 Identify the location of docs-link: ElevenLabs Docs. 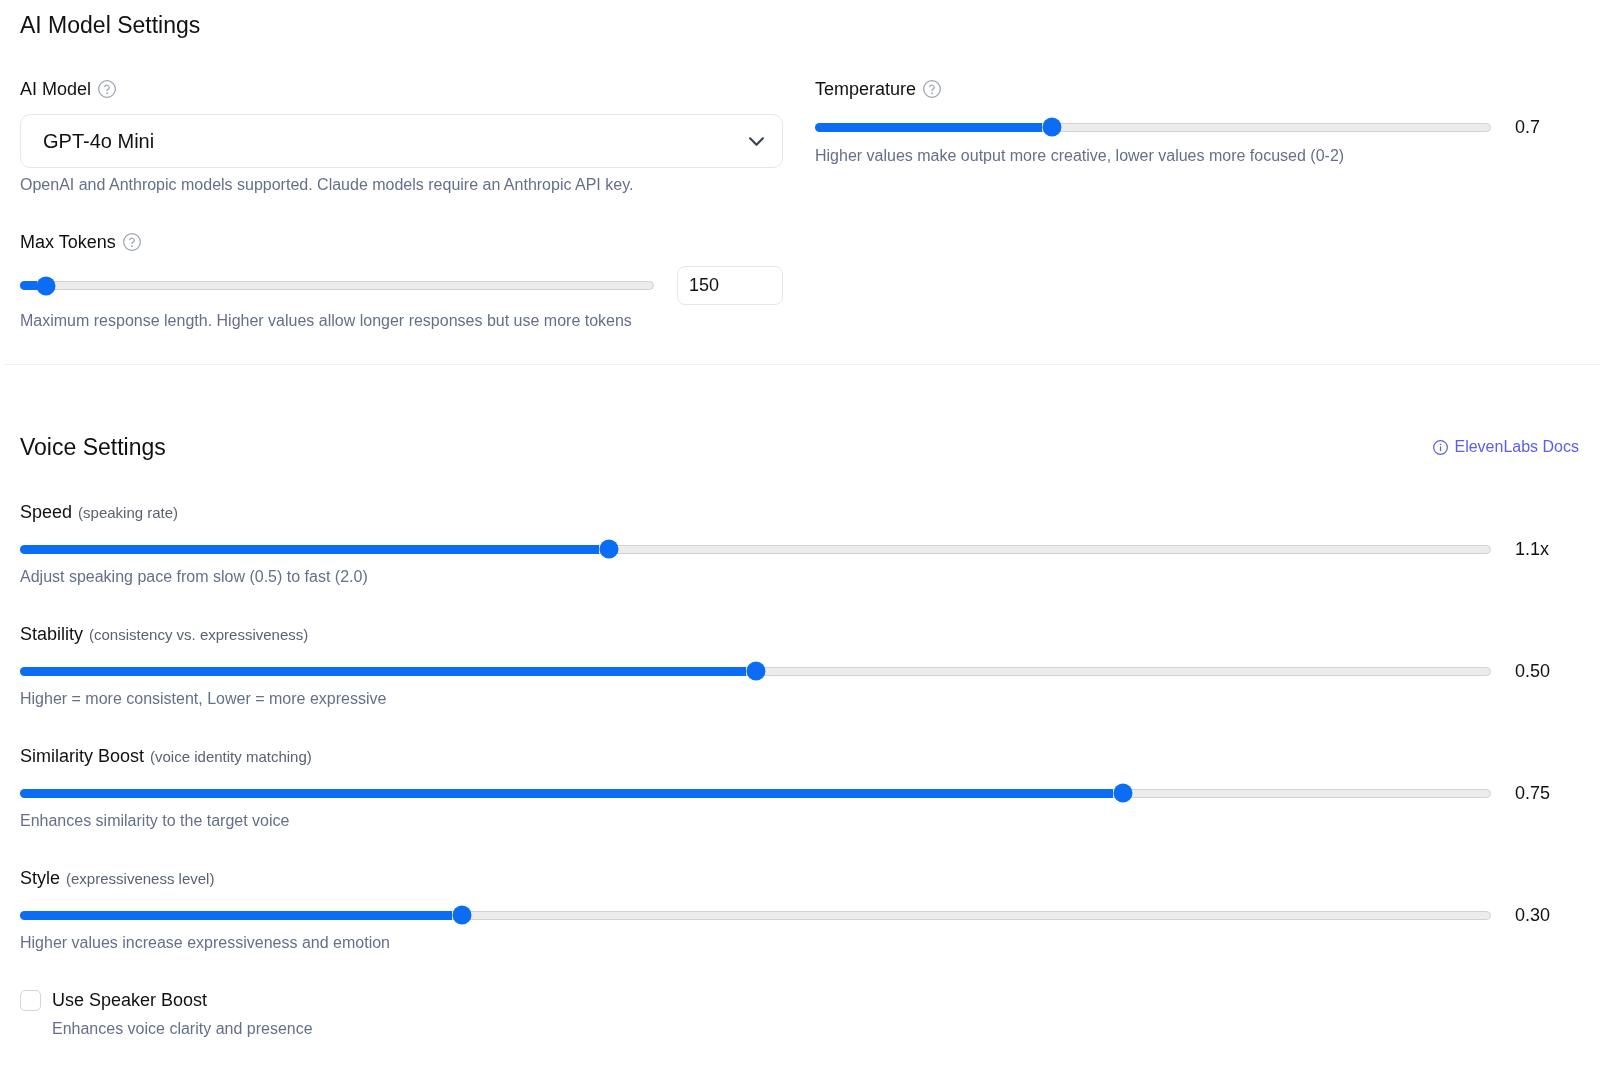
(1506, 447).